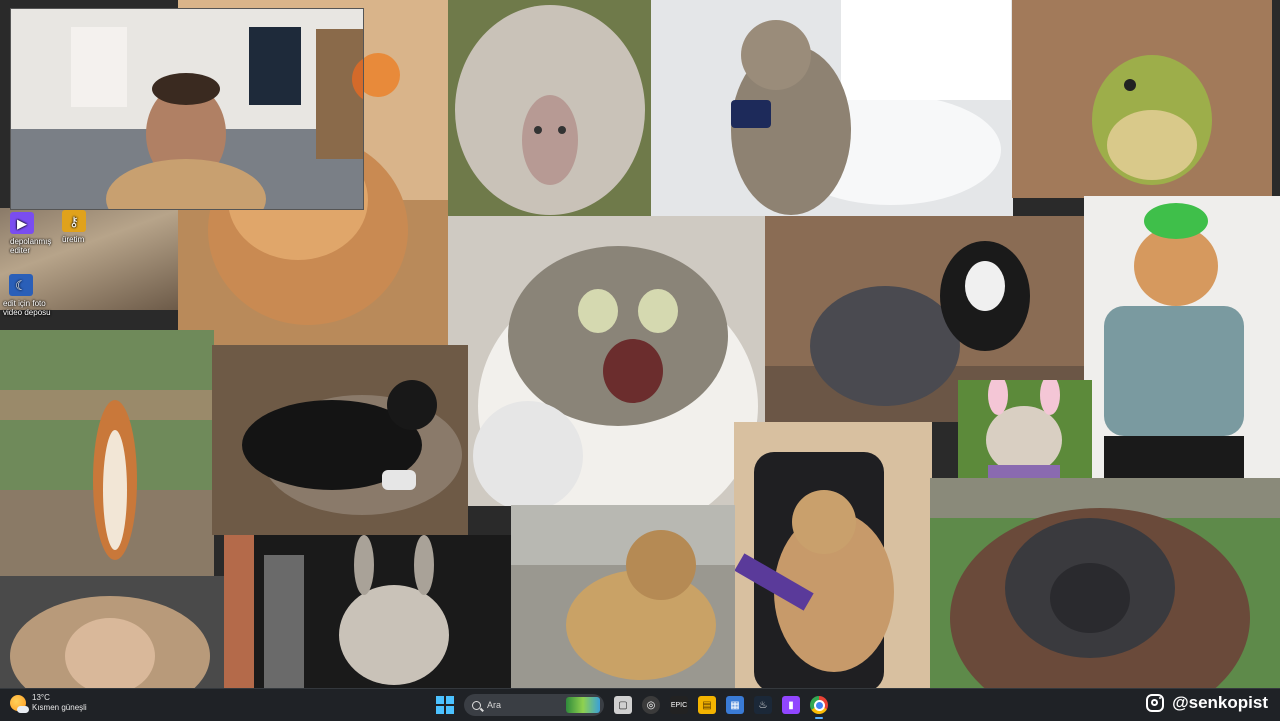  Describe the element at coordinates (113, 632) in the screenshot. I see `monkey-tile` at that location.